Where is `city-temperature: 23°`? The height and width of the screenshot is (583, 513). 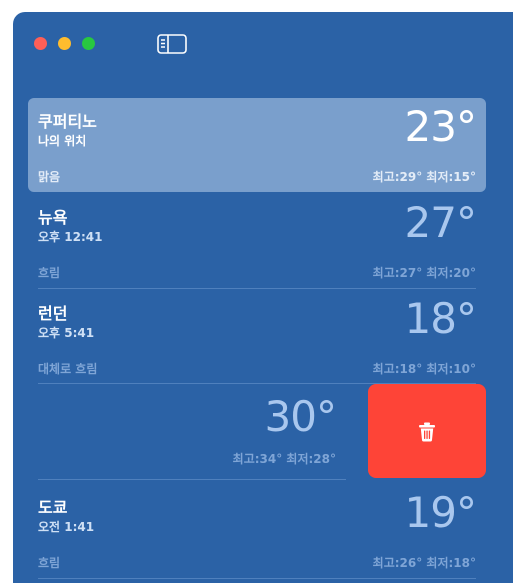 city-temperature: 23° is located at coordinates (440, 126).